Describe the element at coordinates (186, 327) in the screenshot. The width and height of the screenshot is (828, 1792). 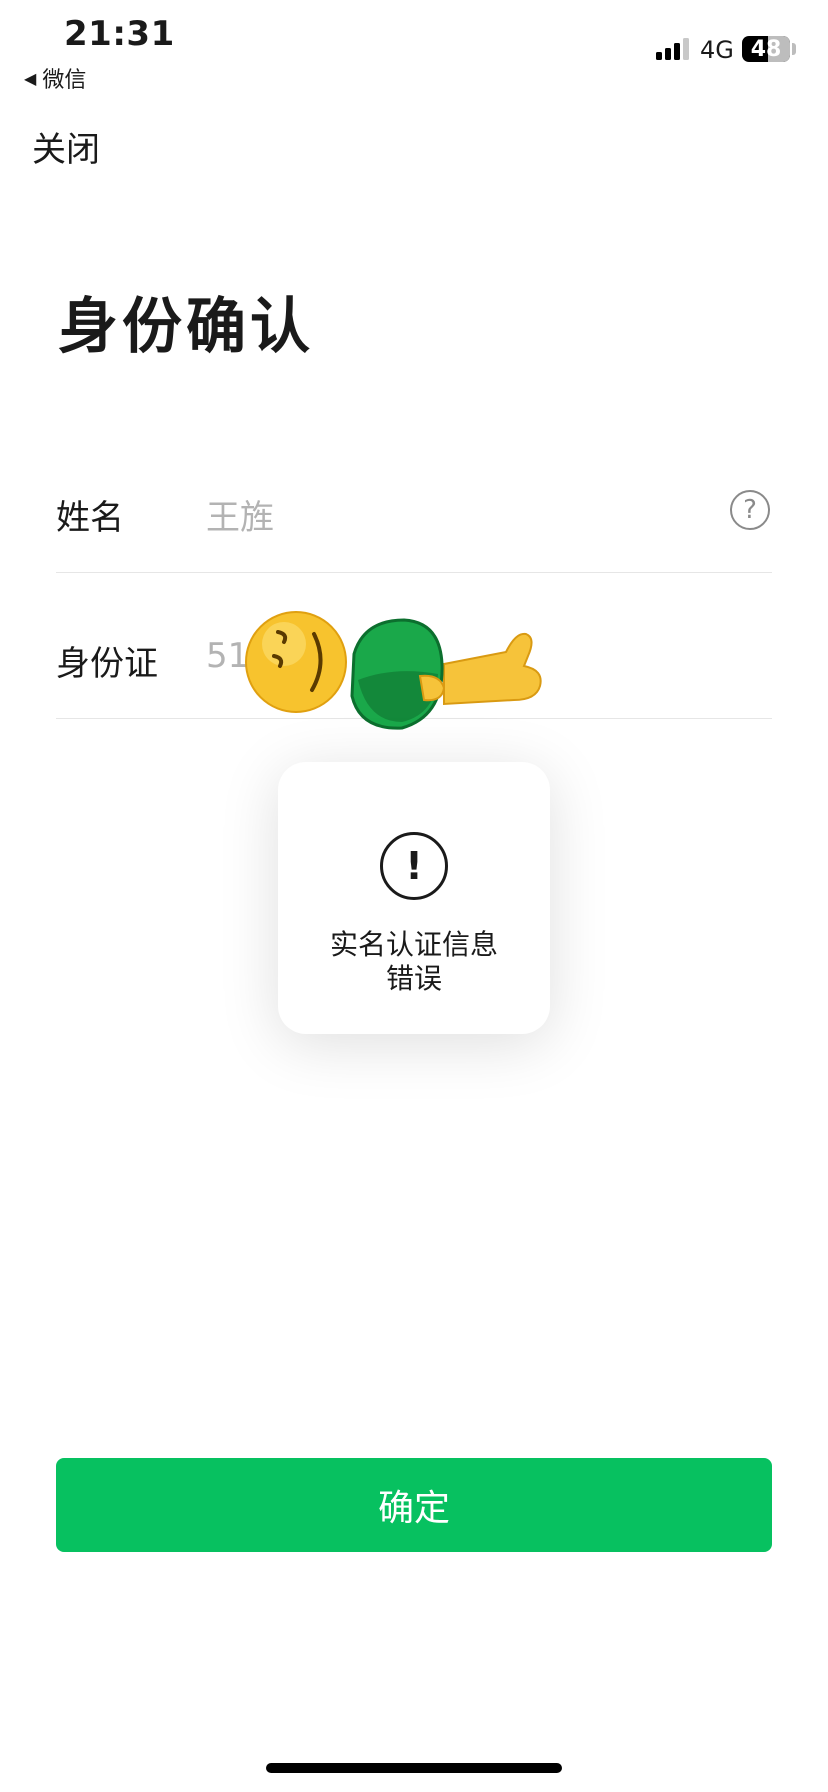
I see `page-title: 身份确认` at that location.